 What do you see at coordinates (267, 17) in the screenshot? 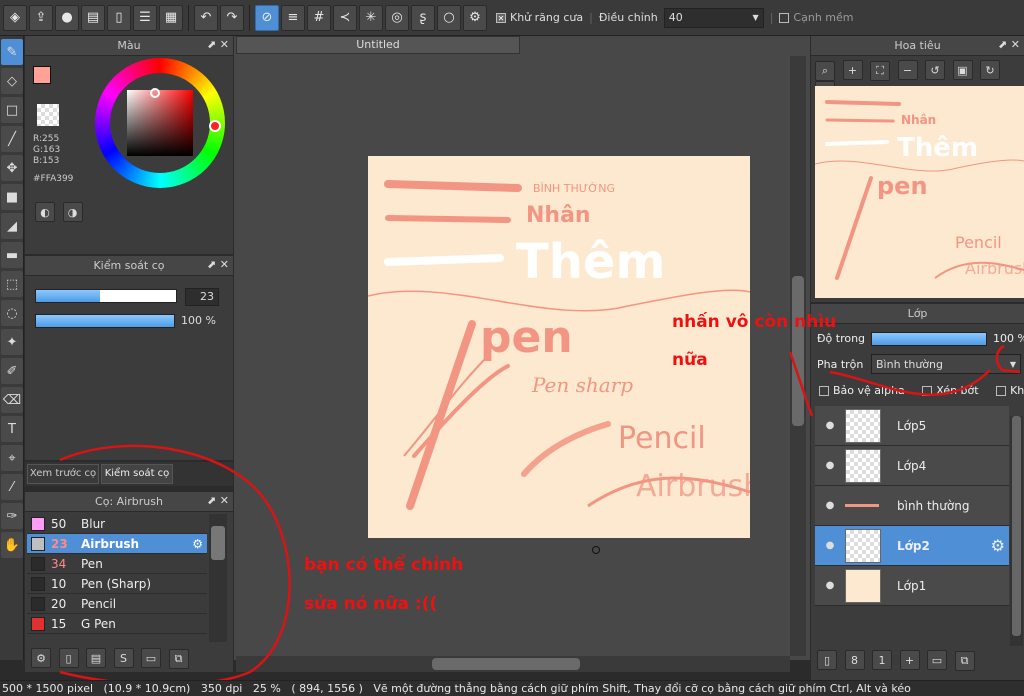
I see `snap-off-icon: ⊘` at bounding box center [267, 17].